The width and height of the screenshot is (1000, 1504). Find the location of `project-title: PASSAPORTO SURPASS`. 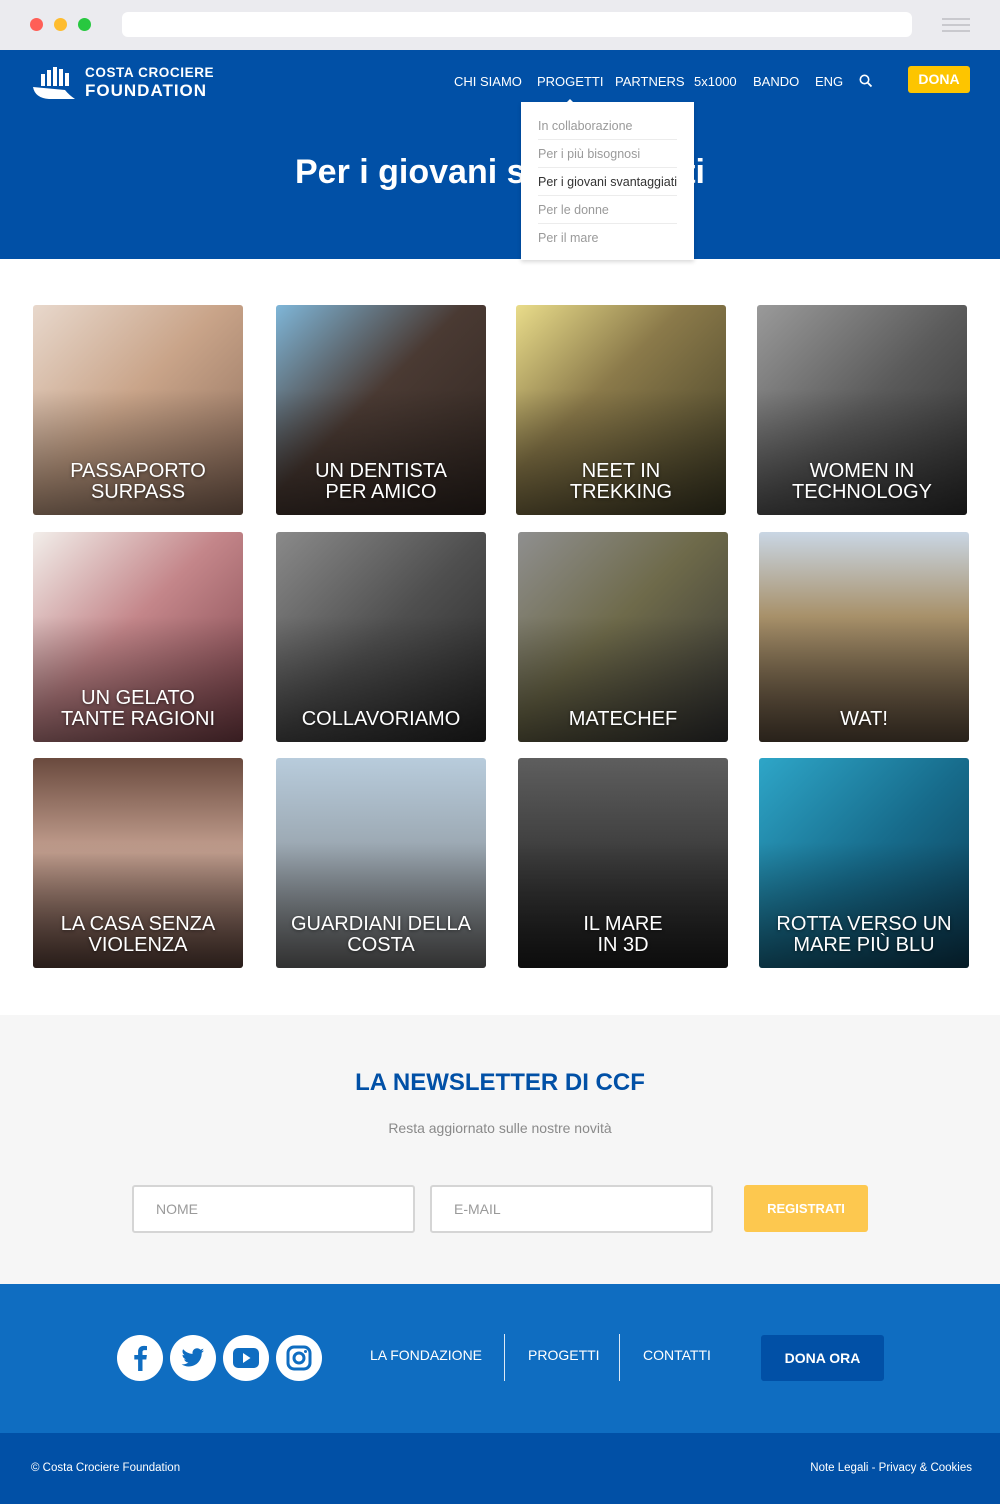

project-title: PASSAPORTO SURPASS is located at coordinates (138, 481).